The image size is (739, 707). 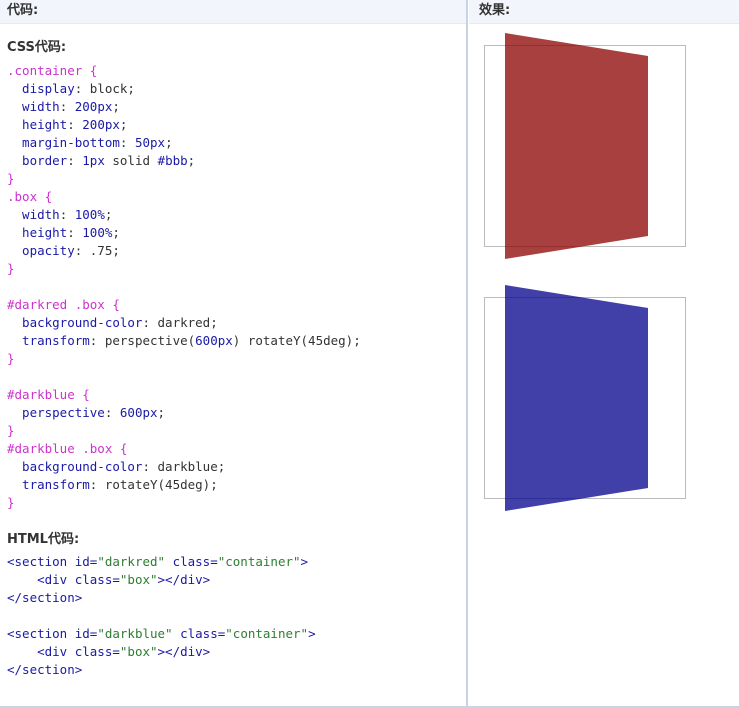 I want to click on html-code-line: </section>, so click(x=161, y=598).